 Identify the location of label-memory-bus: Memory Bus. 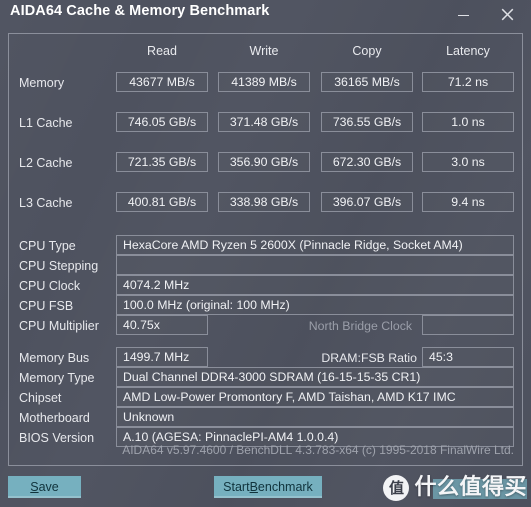
(54, 358).